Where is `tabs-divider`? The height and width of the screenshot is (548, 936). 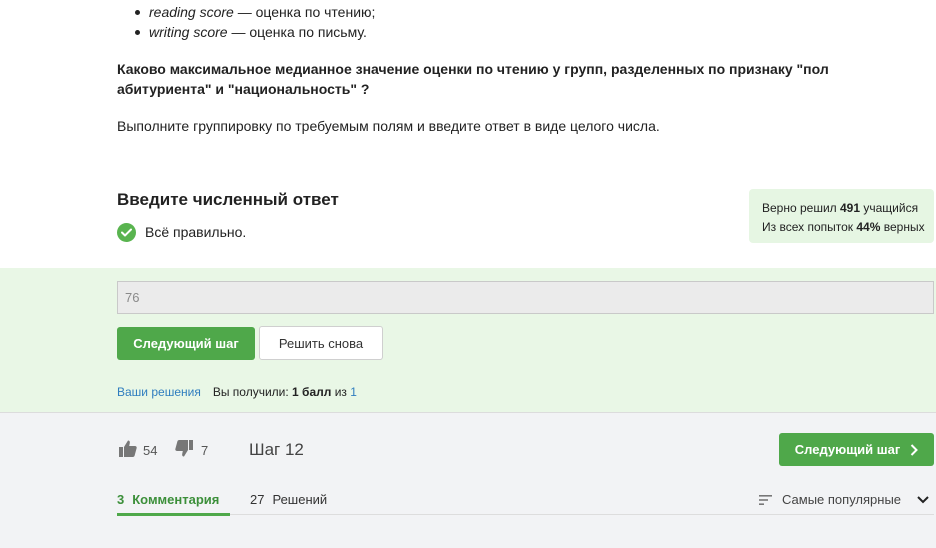
tabs-divider is located at coordinates (525, 514).